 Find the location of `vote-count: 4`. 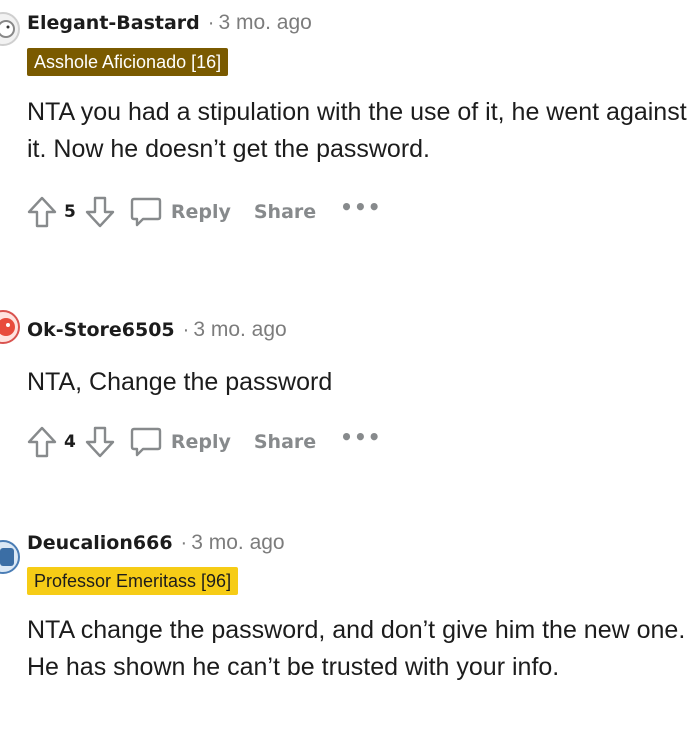

vote-count: 4 is located at coordinates (70, 442).